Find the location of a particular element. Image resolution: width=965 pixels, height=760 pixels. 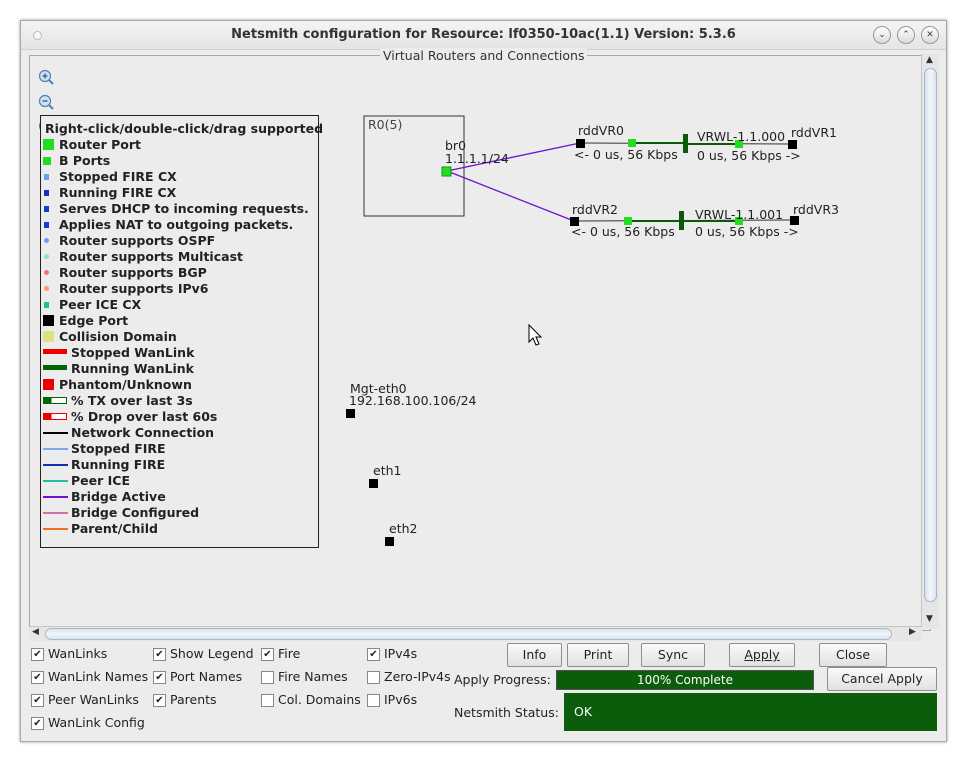

b-port is located at coordinates (632, 143).